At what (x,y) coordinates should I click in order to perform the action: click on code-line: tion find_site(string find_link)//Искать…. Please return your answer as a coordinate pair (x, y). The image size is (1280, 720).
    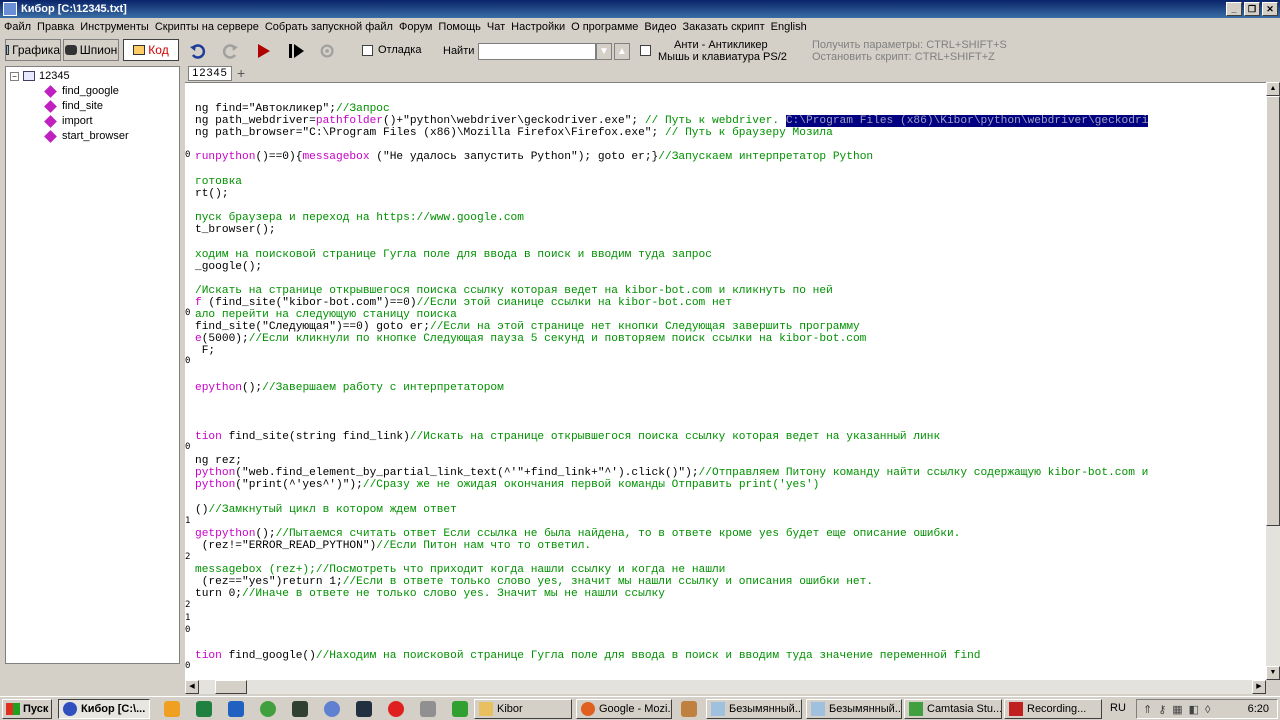
    Looking at the image, I should click on (567, 437).